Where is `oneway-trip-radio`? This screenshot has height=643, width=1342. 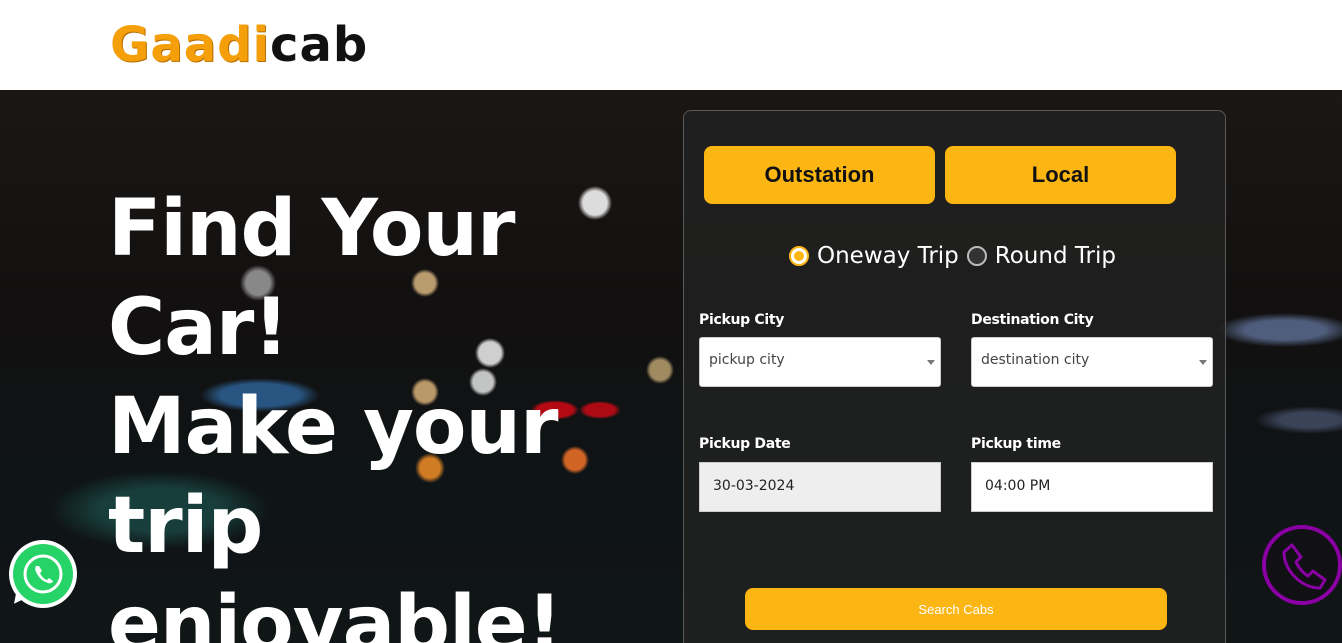
oneway-trip-radio is located at coordinates (799, 256).